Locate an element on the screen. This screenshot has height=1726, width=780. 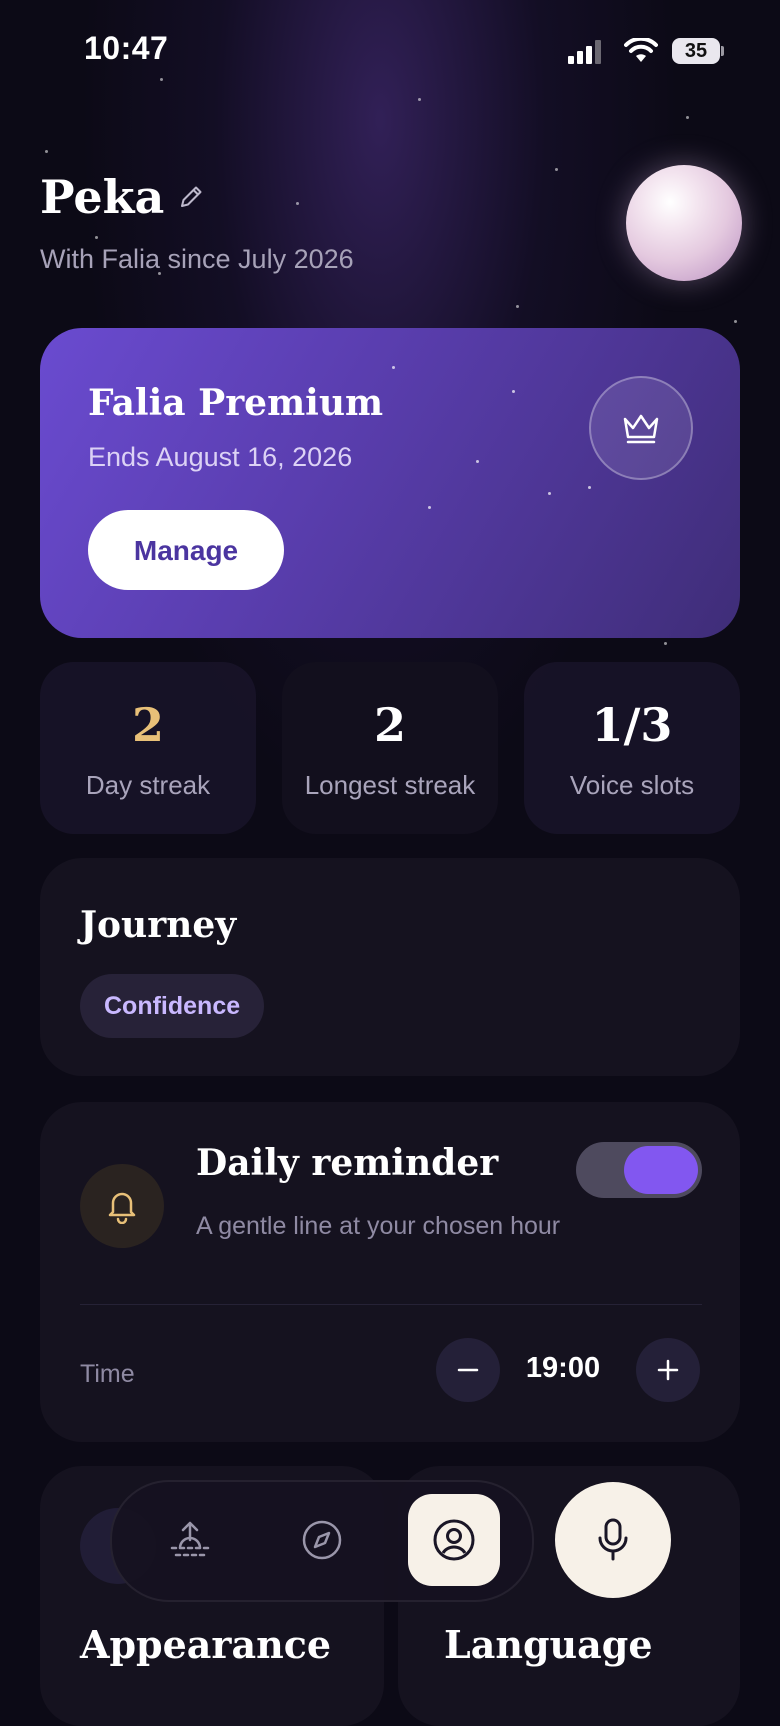
appearance-title: Appearance is located at coordinates (206, 1644).